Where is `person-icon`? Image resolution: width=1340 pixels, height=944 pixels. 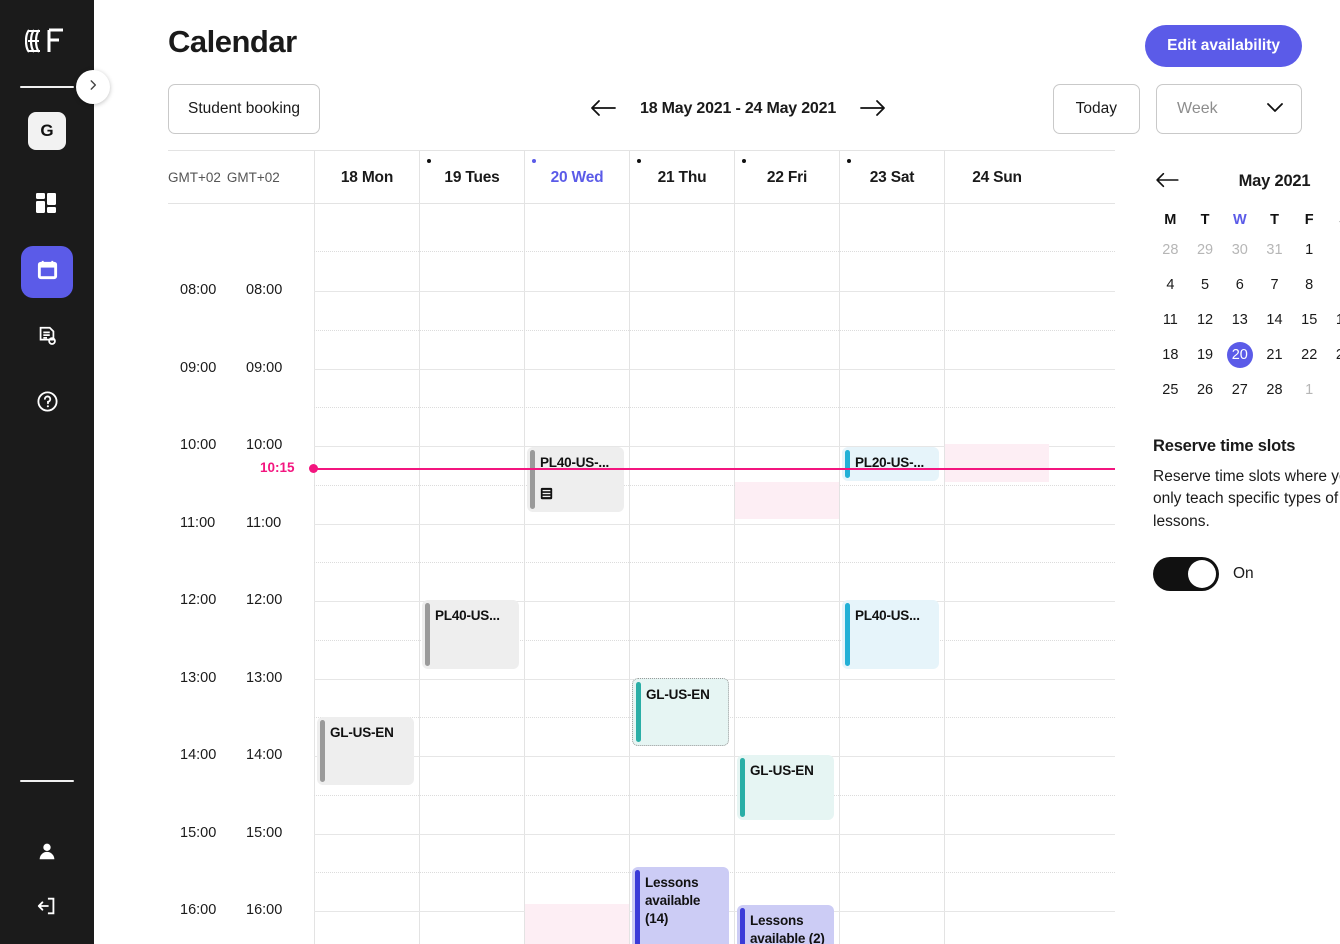
person-icon is located at coordinates (47, 854).